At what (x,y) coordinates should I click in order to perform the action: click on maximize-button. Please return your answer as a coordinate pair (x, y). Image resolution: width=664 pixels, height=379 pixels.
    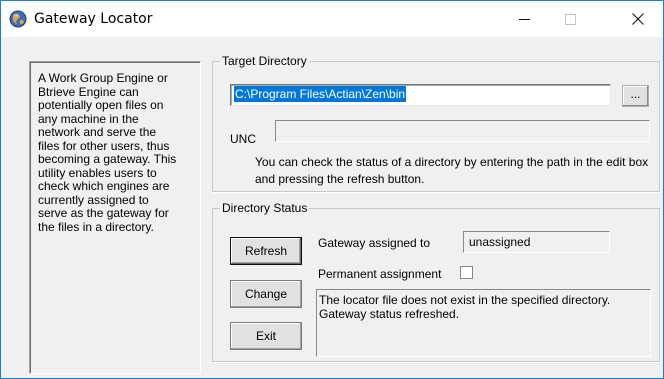
    Looking at the image, I should click on (570, 19).